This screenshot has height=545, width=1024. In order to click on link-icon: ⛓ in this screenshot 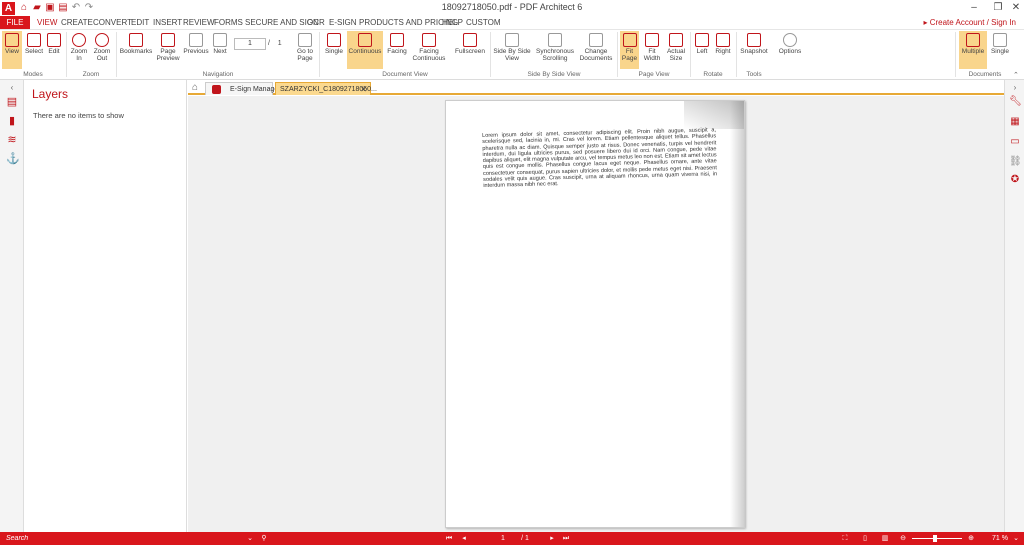, I will do `click(1015, 162)`.